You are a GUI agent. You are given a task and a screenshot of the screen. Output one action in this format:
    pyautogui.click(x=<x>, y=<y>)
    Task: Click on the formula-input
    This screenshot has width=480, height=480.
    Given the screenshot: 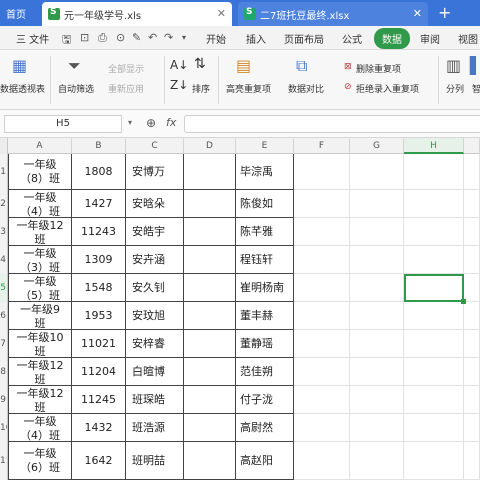 What is the action you would take?
    pyautogui.click(x=332, y=124)
    